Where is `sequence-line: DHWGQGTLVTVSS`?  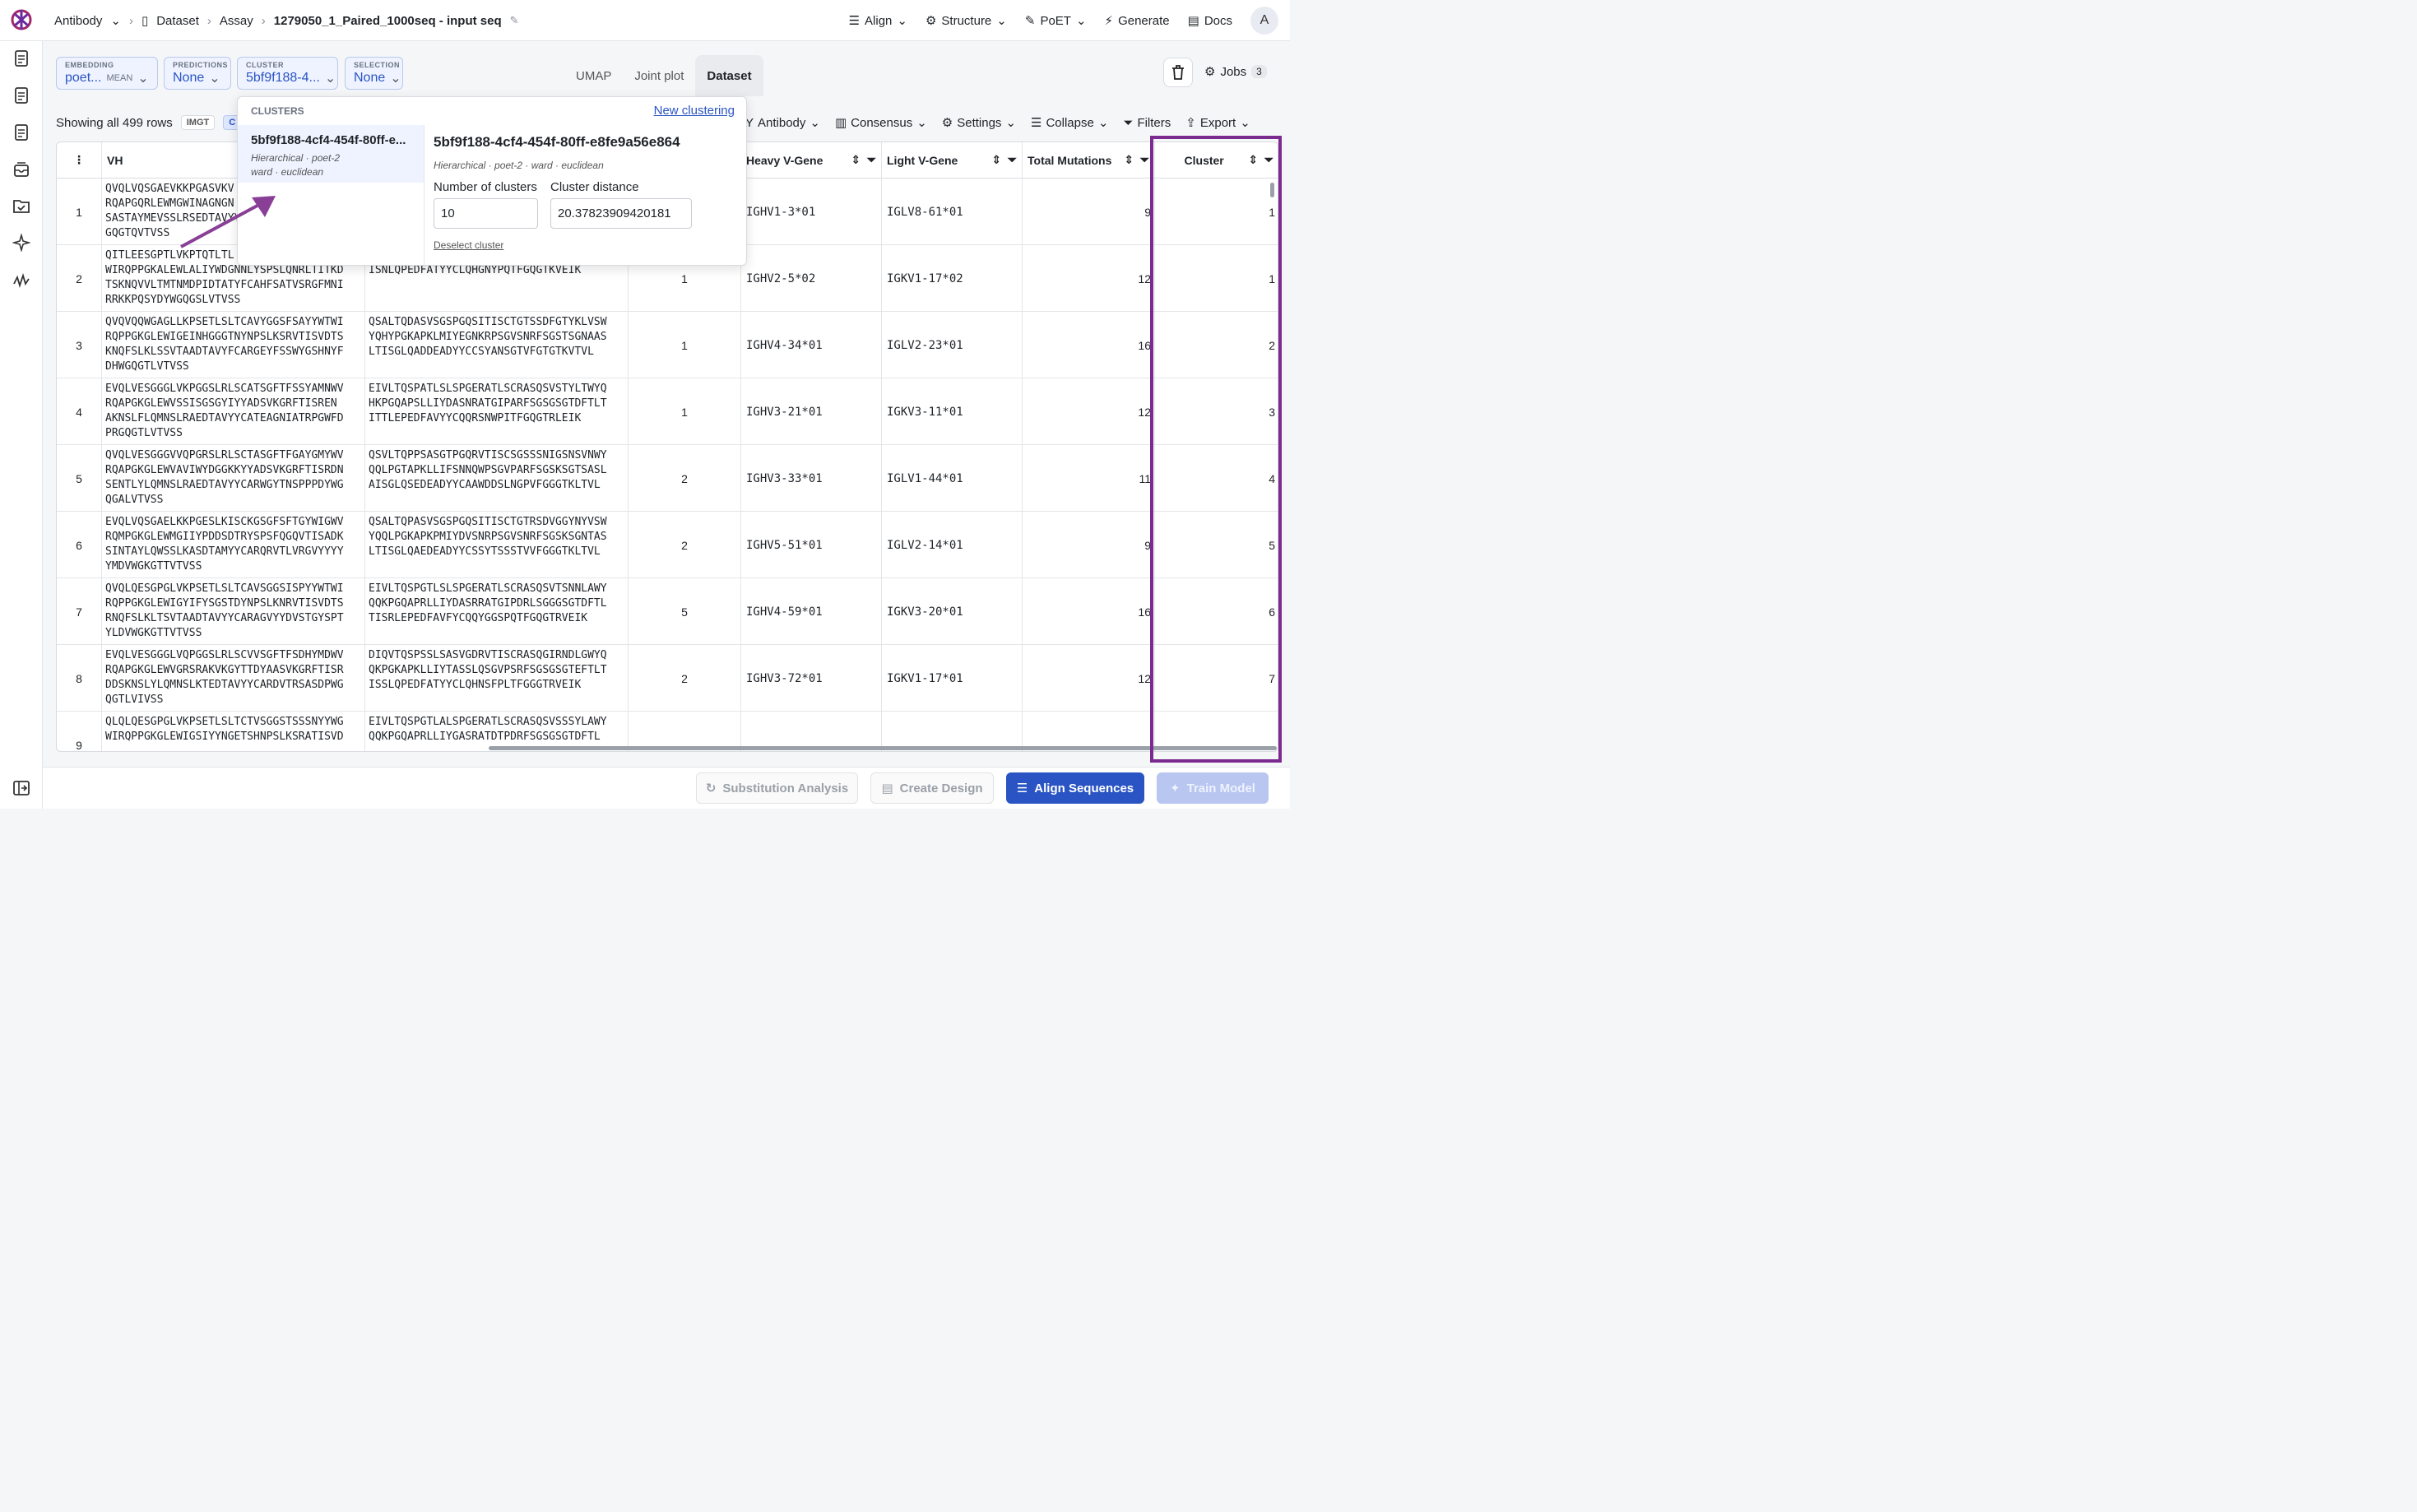 sequence-line: DHWGQGTLVTVSS is located at coordinates (147, 366).